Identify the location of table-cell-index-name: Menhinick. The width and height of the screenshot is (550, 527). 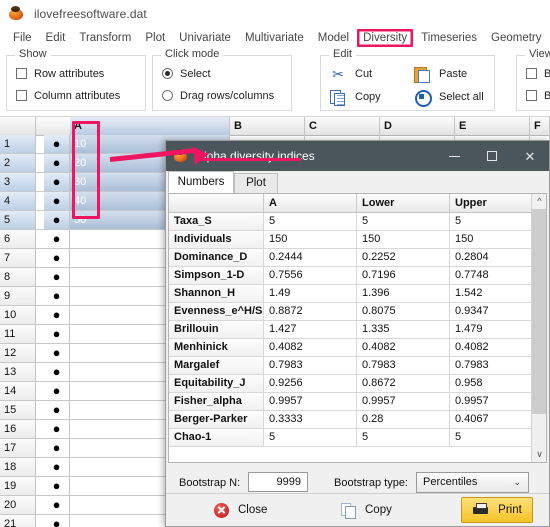
(216, 347).